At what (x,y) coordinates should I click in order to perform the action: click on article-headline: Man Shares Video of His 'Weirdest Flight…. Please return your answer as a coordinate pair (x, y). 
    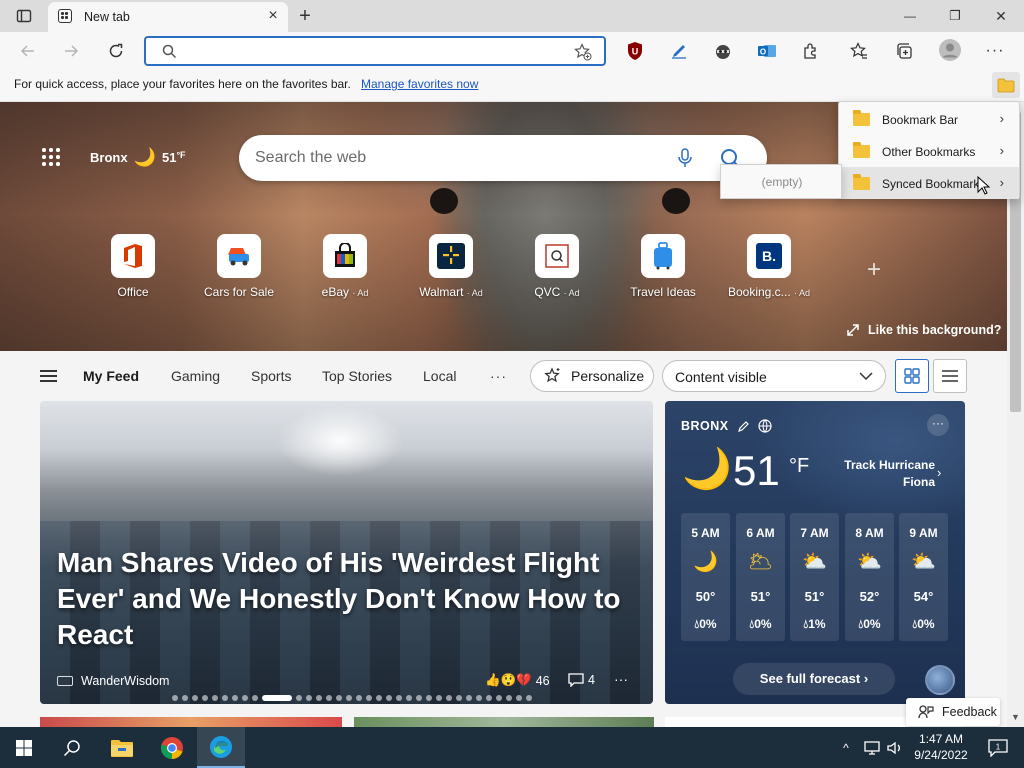
    Looking at the image, I should click on (342, 599).